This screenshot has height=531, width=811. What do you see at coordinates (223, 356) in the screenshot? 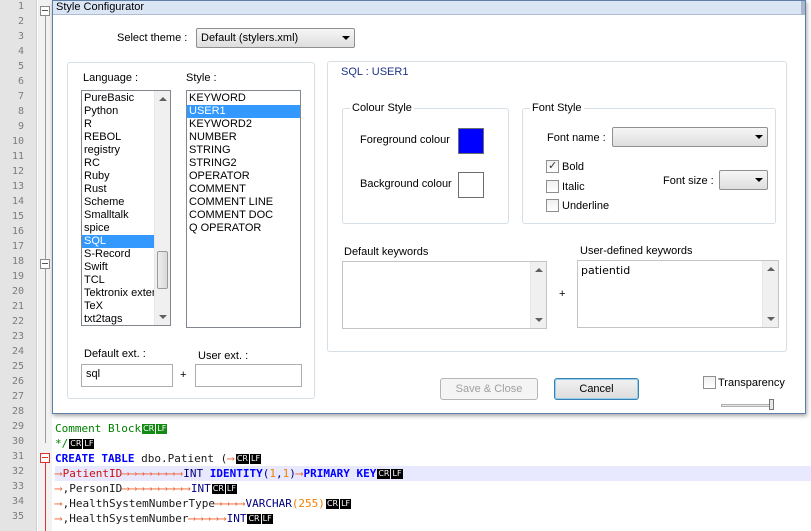
I see `user-ext-label: User ext. :` at bounding box center [223, 356].